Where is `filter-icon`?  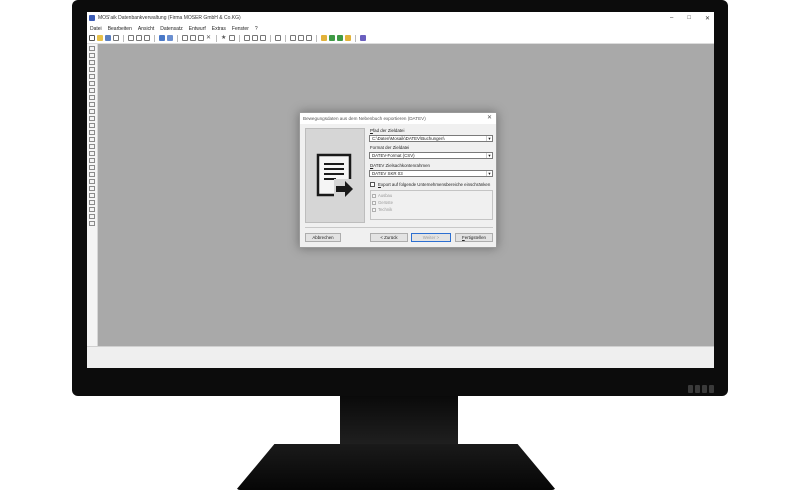 filter-icon is located at coordinates (232, 38).